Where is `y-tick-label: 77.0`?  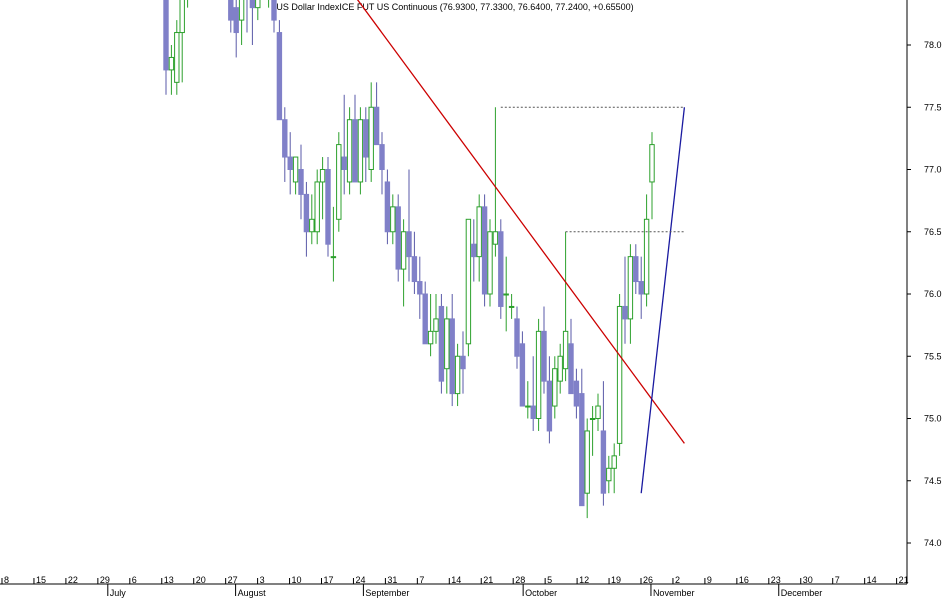 y-tick-label: 77.0 is located at coordinates (933, 170).